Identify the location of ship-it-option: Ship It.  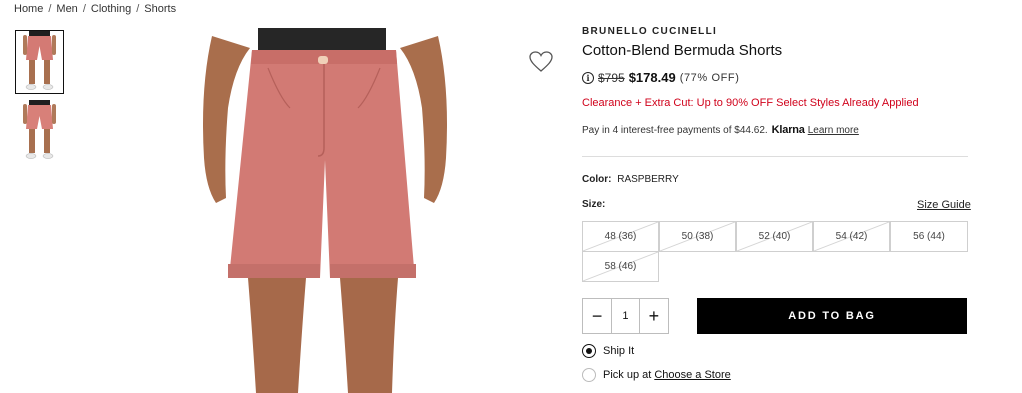
(608, 351).